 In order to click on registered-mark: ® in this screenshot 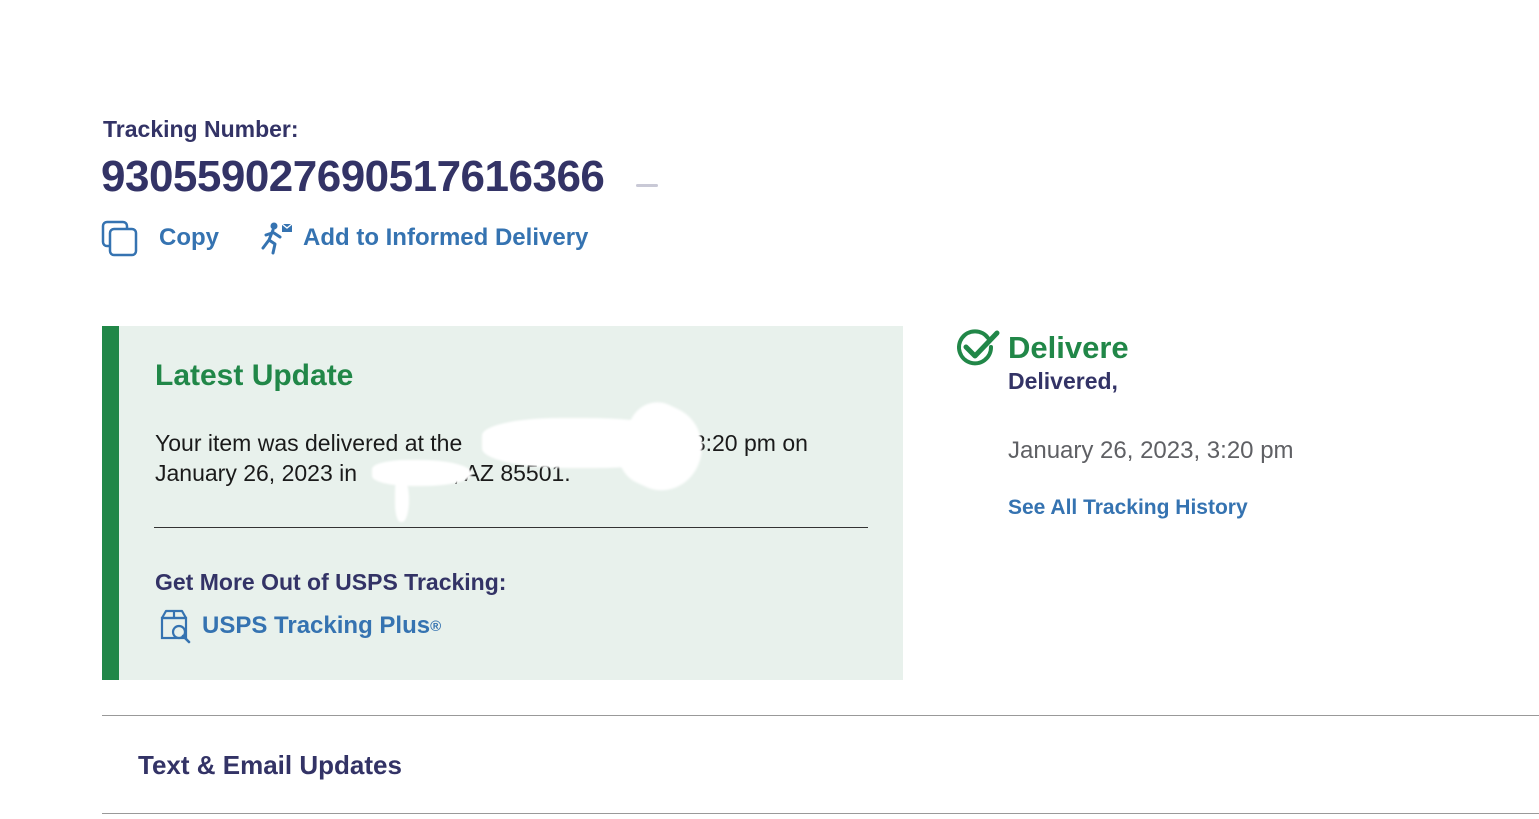, I will do `click(436, 626)`.